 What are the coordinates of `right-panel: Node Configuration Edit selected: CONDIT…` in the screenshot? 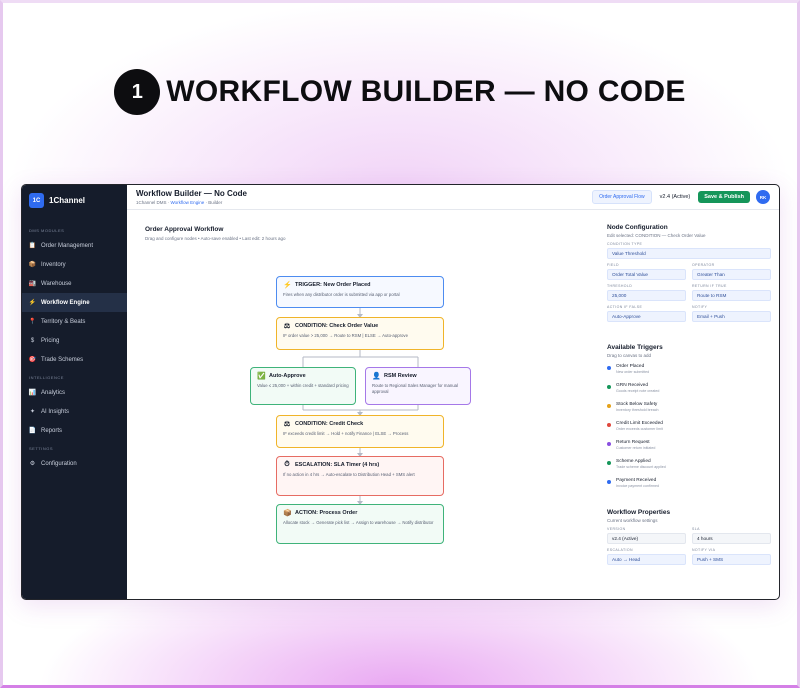 It's located at (688, 404).